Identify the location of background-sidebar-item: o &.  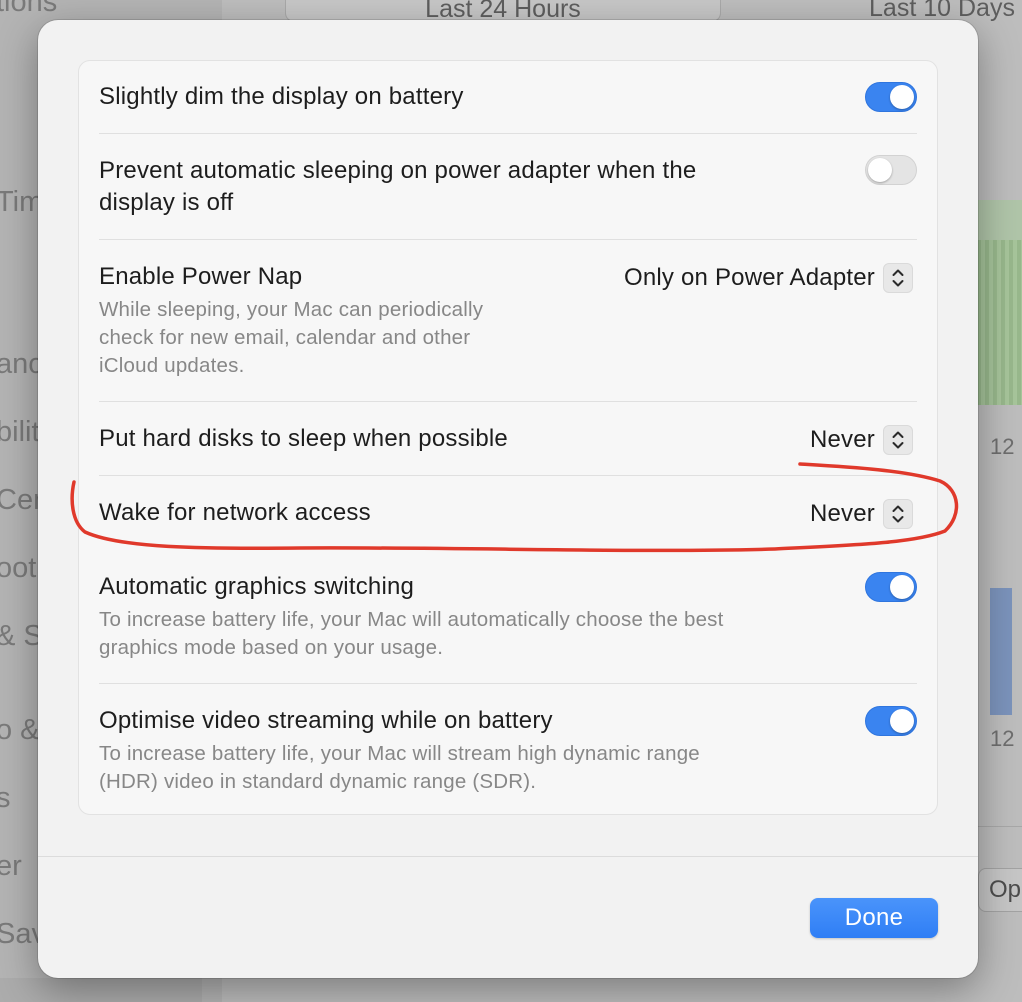
(20, 730).